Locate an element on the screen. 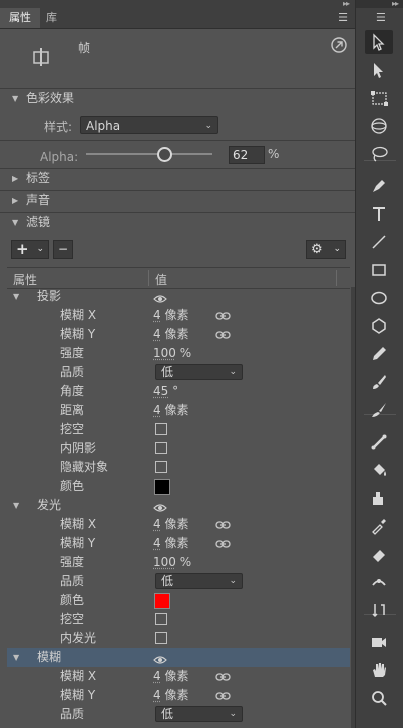 Image resolution: width=403 pixels, height=728 pixels. eraser-tool is located at coordinates (379, 554).